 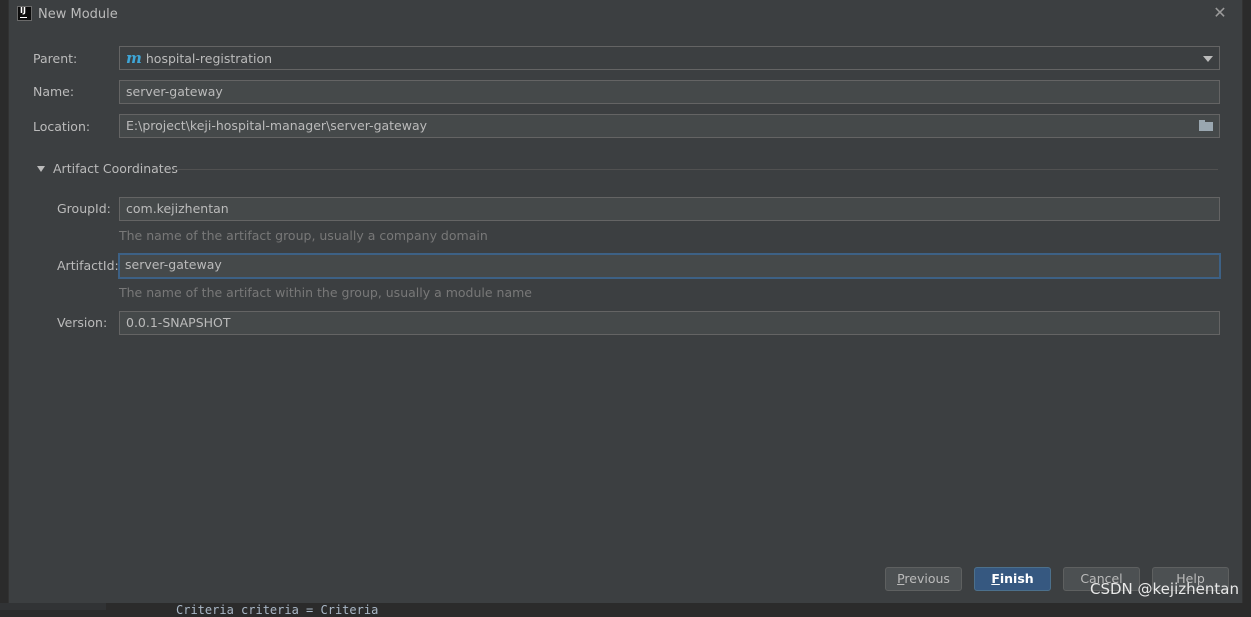 What do you see at coordinates (174, 91) in the screenshot?
I see `name-value: server-gateway` at bounding box center [174, 91].